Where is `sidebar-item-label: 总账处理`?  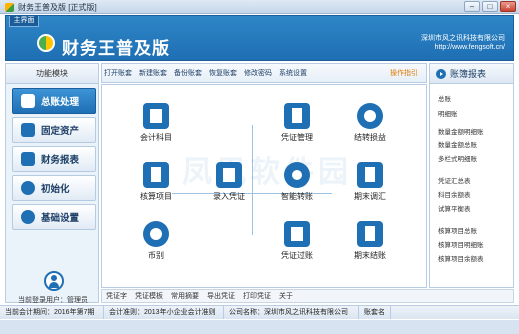
sidebar-item-label: 总账处理 is located at coordinates (60, 102).